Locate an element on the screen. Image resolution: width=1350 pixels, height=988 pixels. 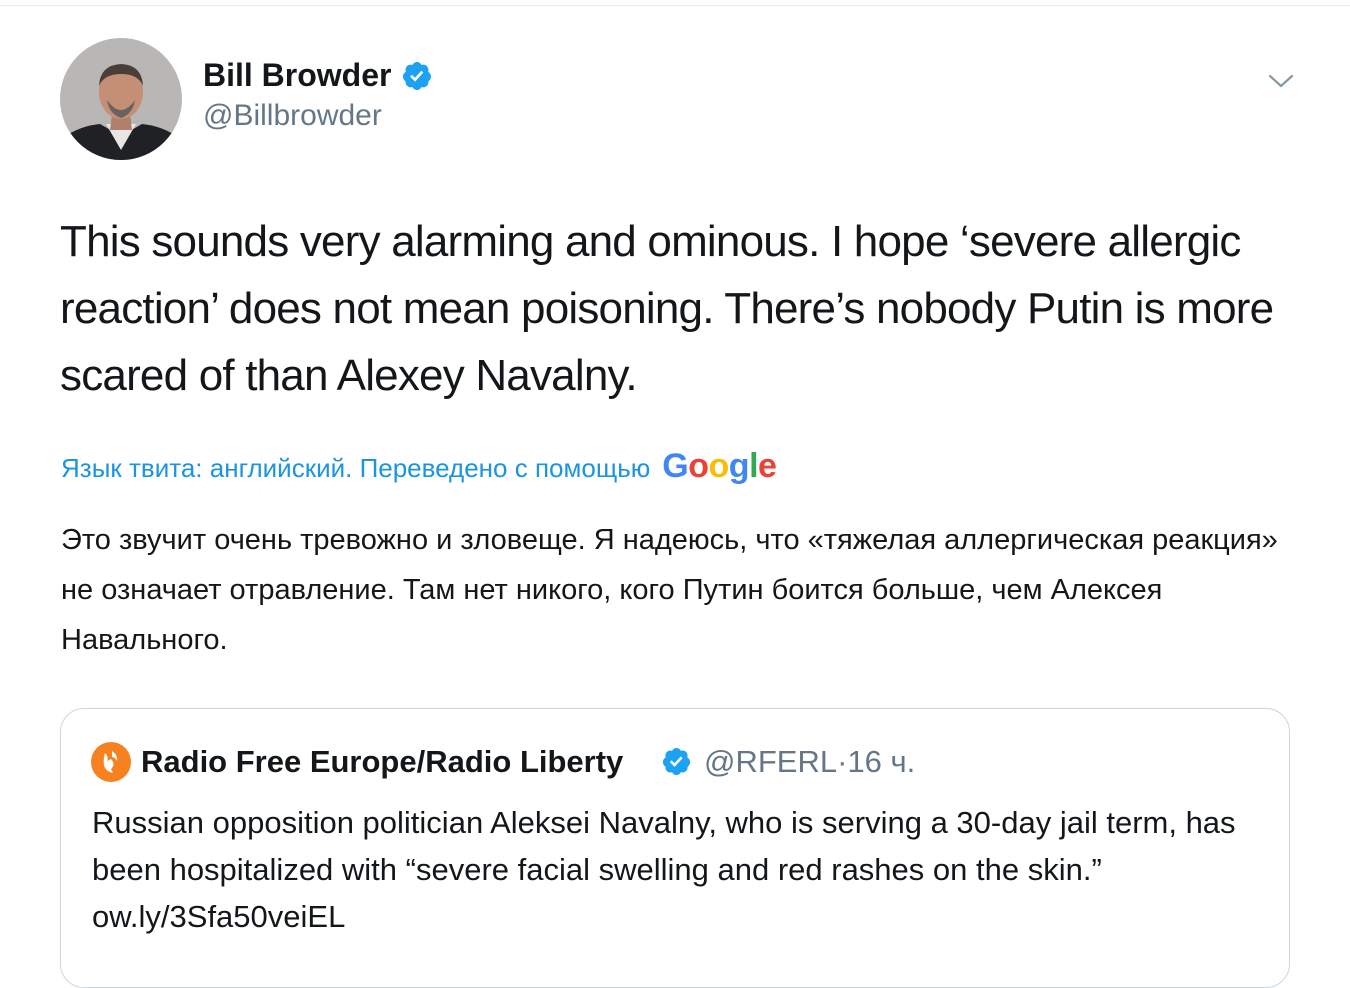
chevron-down-icon is located at coordinates (1281, 81).